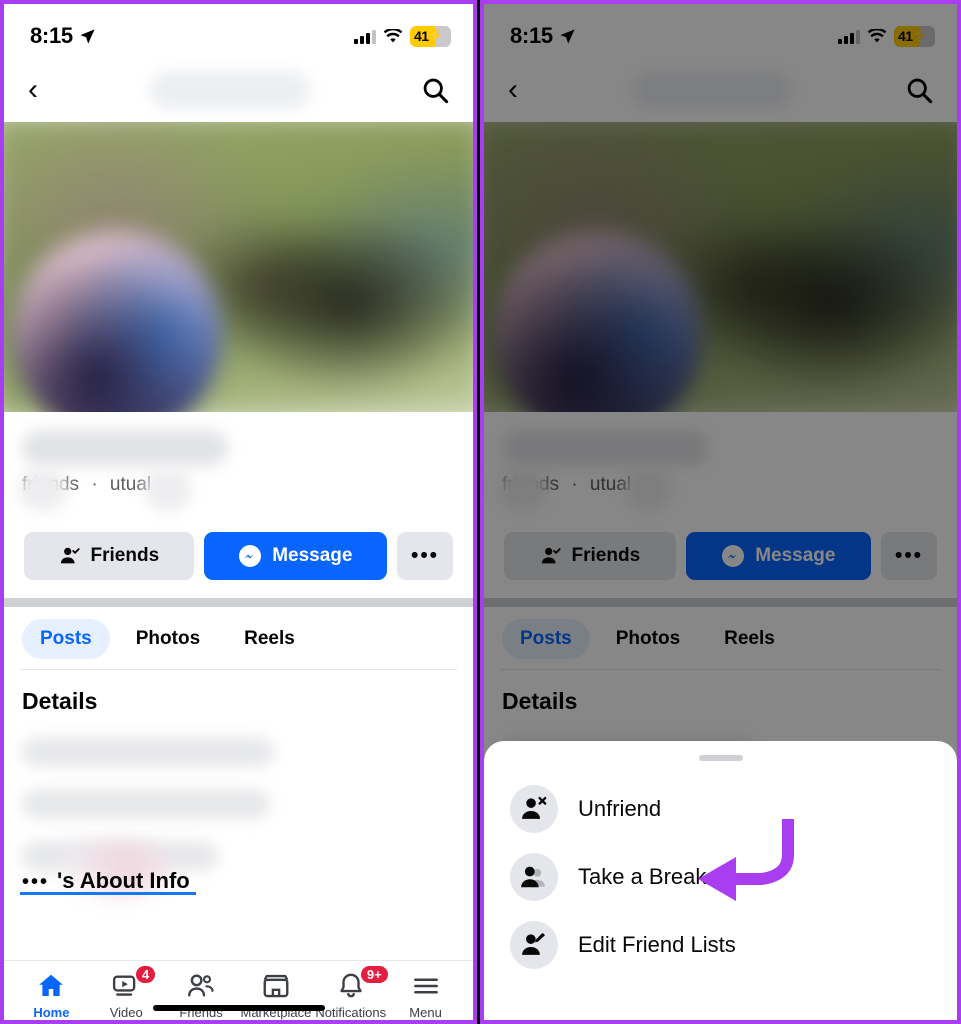 The image size is (961, 1024). What do you see at coordinates (720, 877) in the screenshot?
I see `sheet-item-take-a-break: Take a Break` at bounding box center [720, 877].